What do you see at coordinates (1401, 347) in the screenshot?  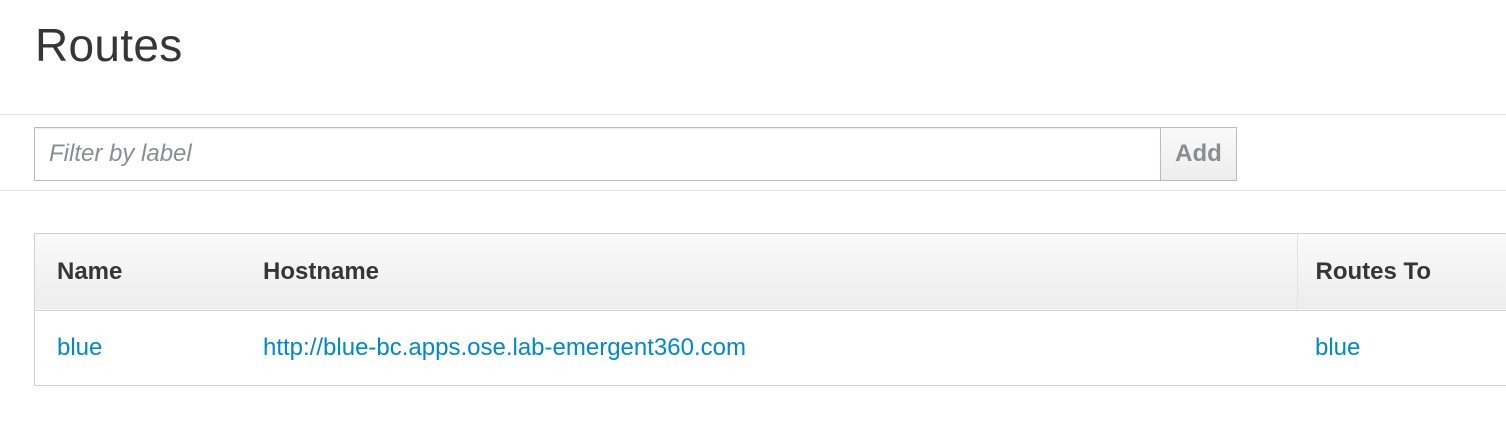 I see `cell-routes-to: blue` at bounding box center [1401, 347].